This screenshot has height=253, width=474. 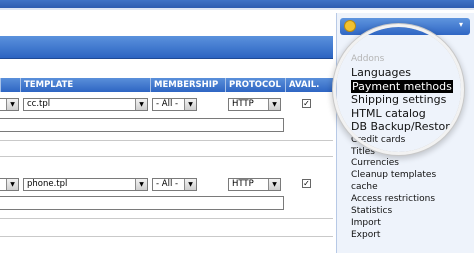 I want to click on top-bar-rule, so click(x=237, y=9).